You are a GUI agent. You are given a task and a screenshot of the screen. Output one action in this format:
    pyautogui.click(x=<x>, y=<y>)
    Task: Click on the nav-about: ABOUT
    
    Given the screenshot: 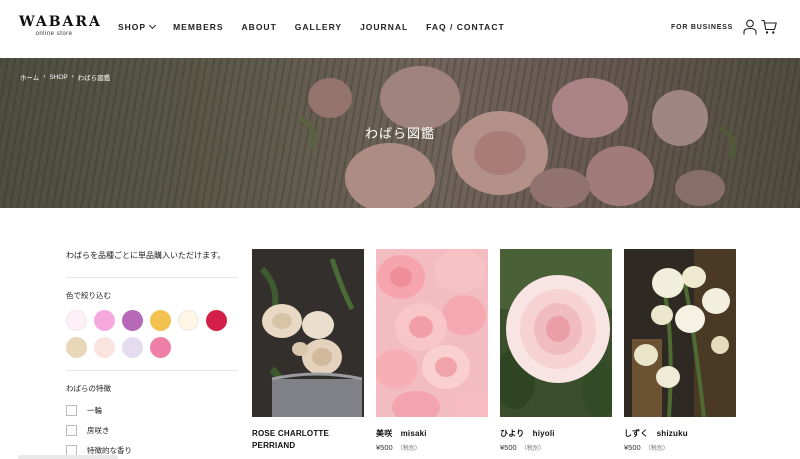 What is the action you would take?
    pyautogui.click(x=259, y=27)
    